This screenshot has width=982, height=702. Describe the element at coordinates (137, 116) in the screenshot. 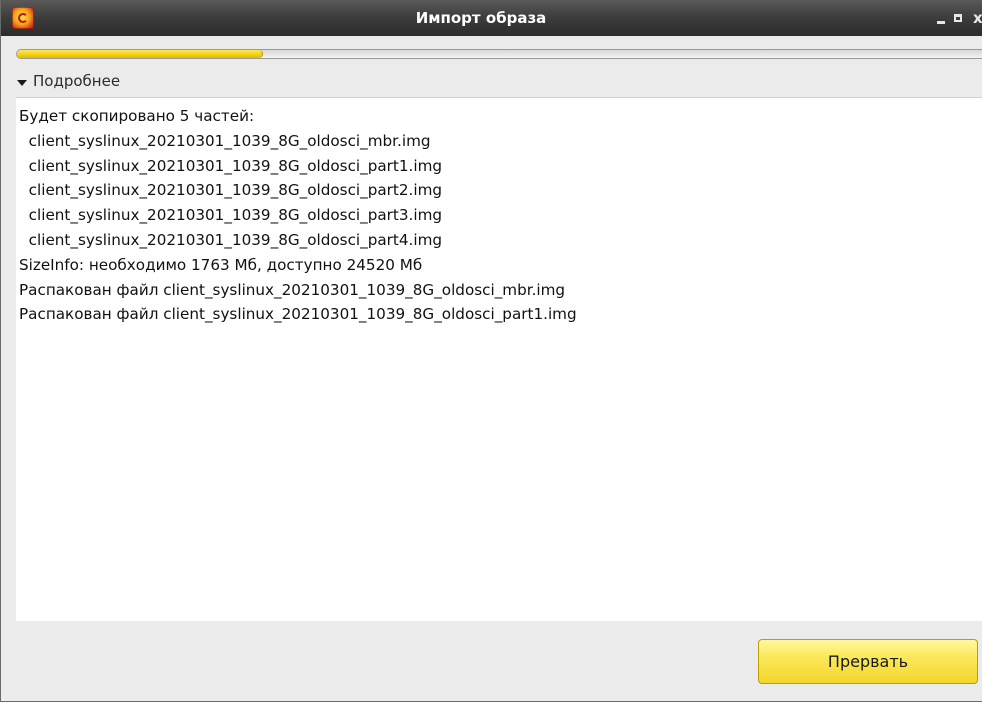

I see `log-line: Будет скопировано 5 частей:` at that location.